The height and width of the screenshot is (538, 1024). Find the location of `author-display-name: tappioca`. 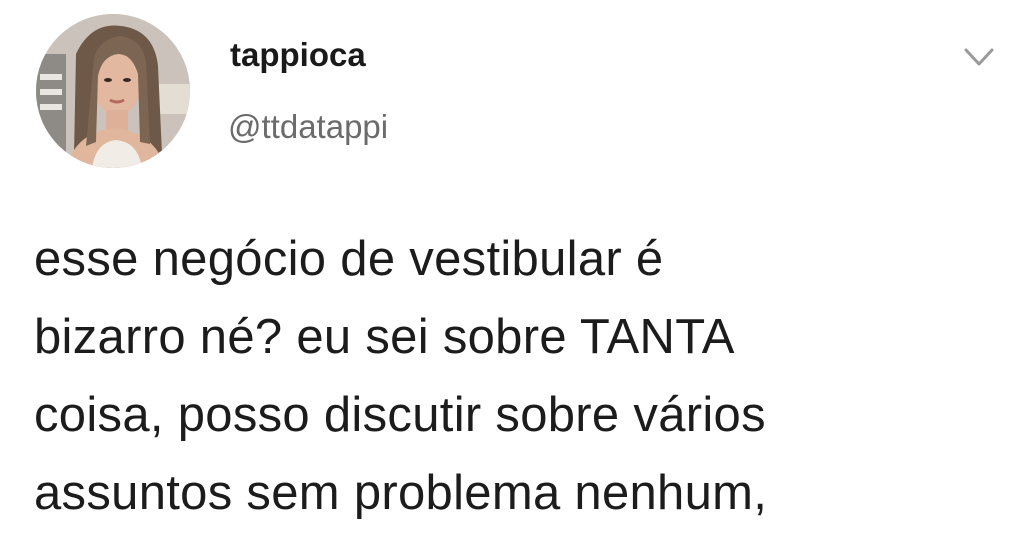

author-display-name: tappioca is located at coordinates (298, 55).